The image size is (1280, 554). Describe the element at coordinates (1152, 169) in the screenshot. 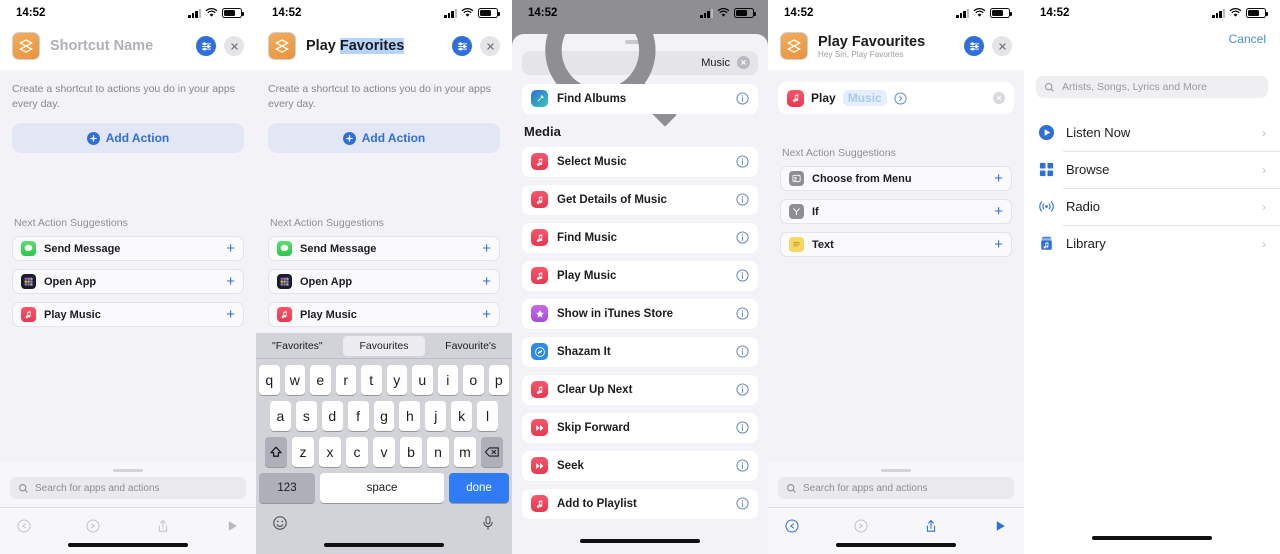

I see `music-row-browse: Browse ›` at that location.